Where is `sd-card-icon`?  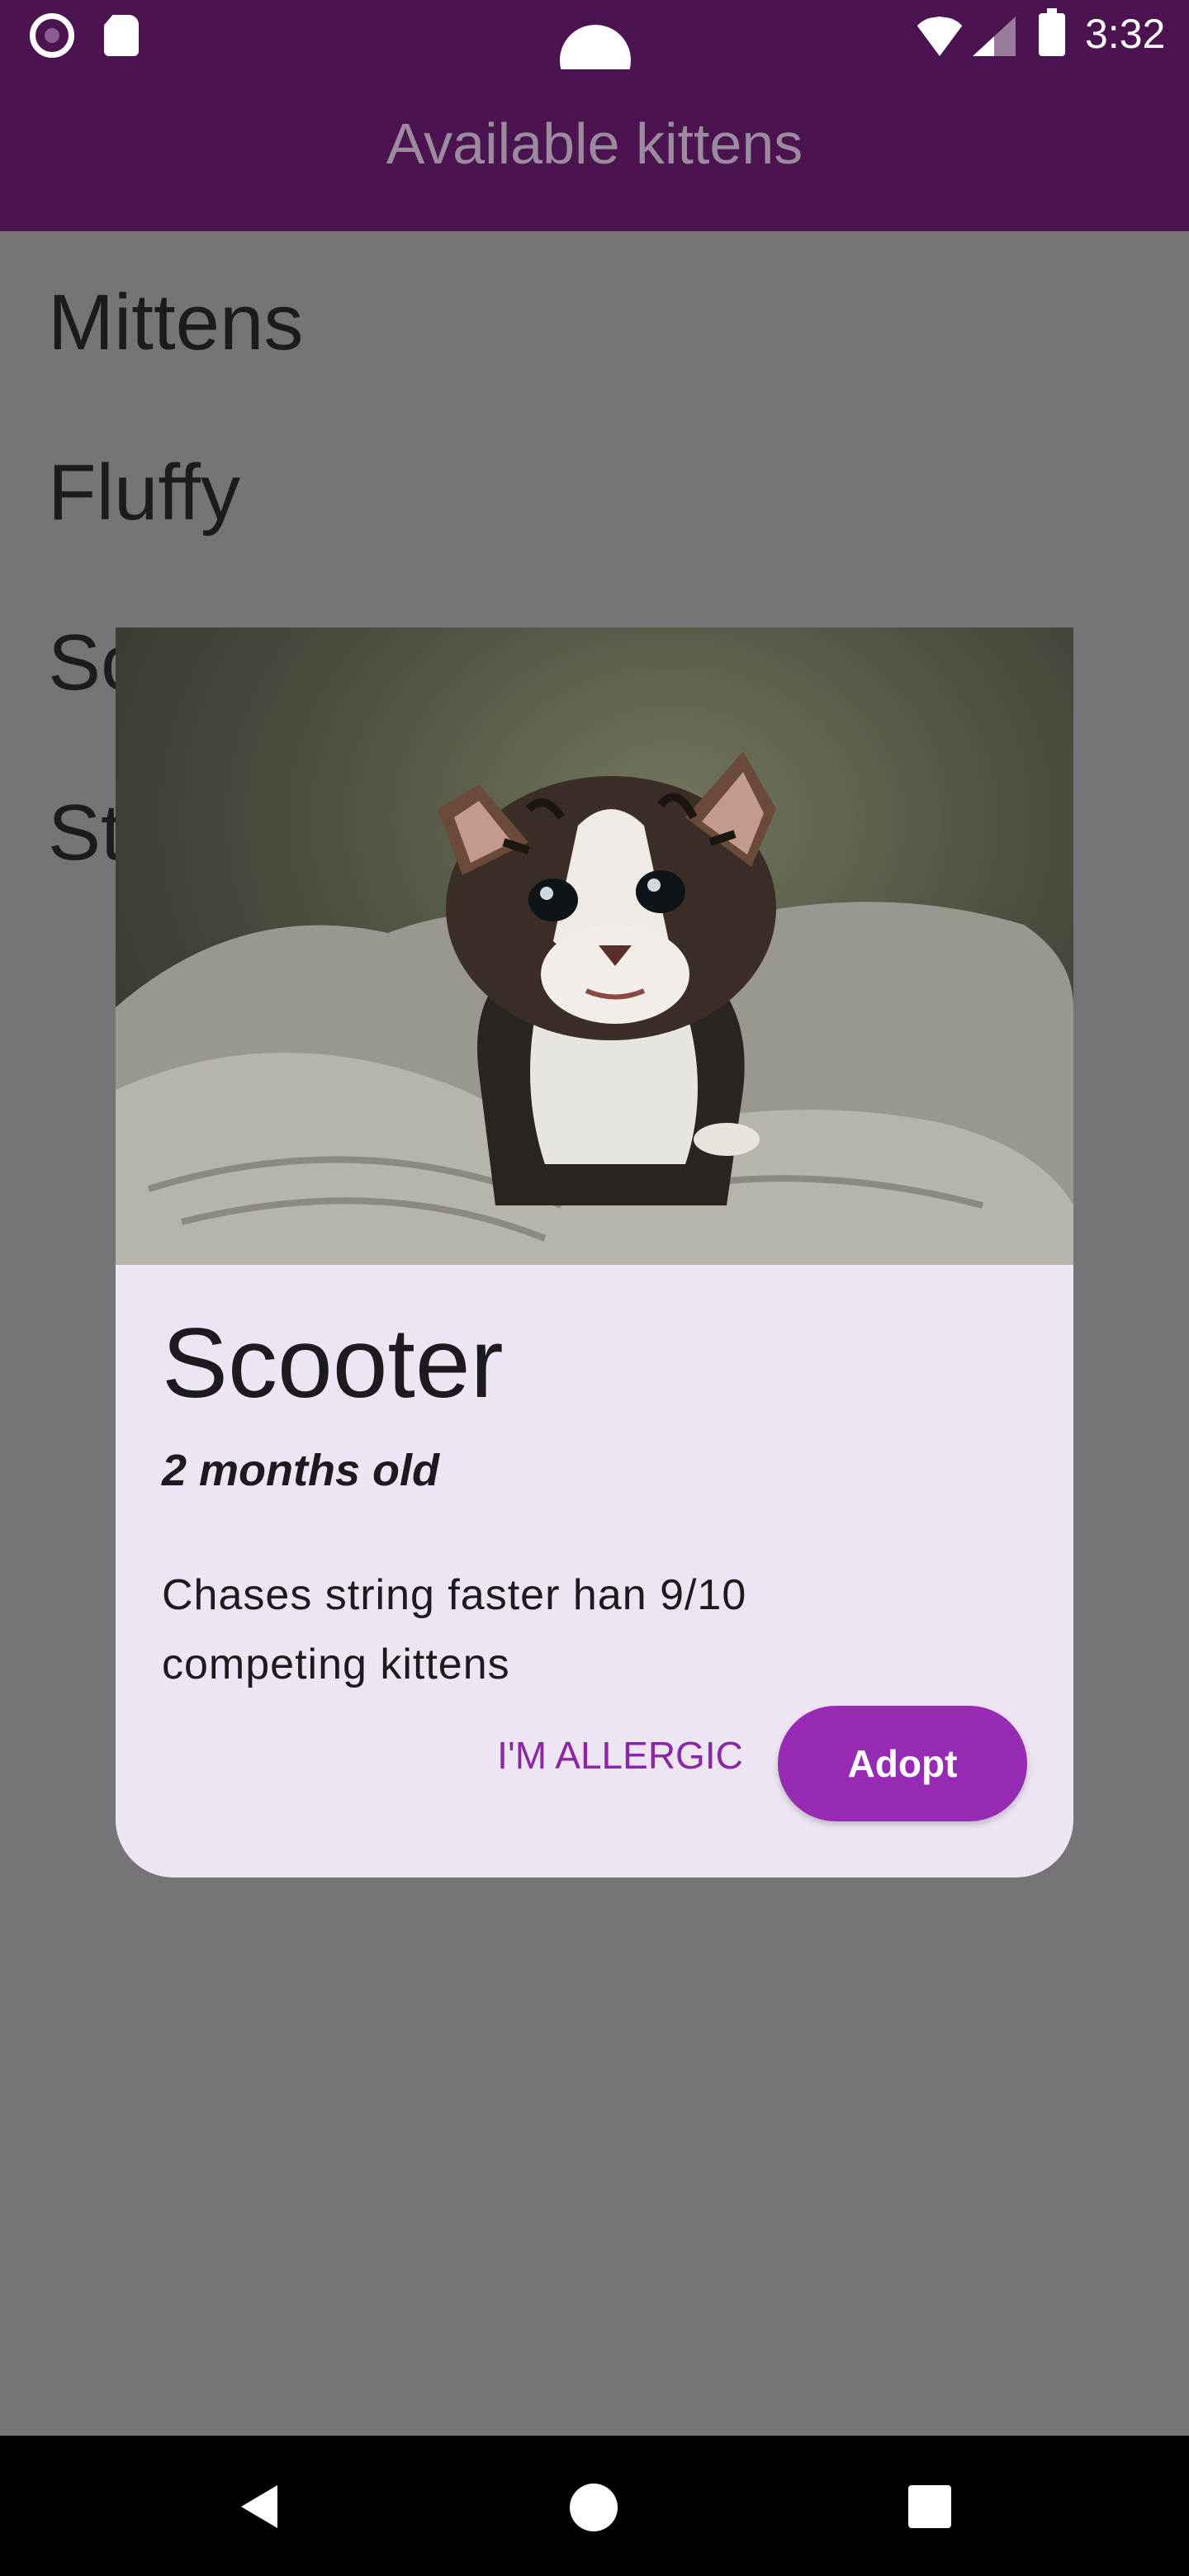
sd-card-icon is located at coordinates (121, 35).